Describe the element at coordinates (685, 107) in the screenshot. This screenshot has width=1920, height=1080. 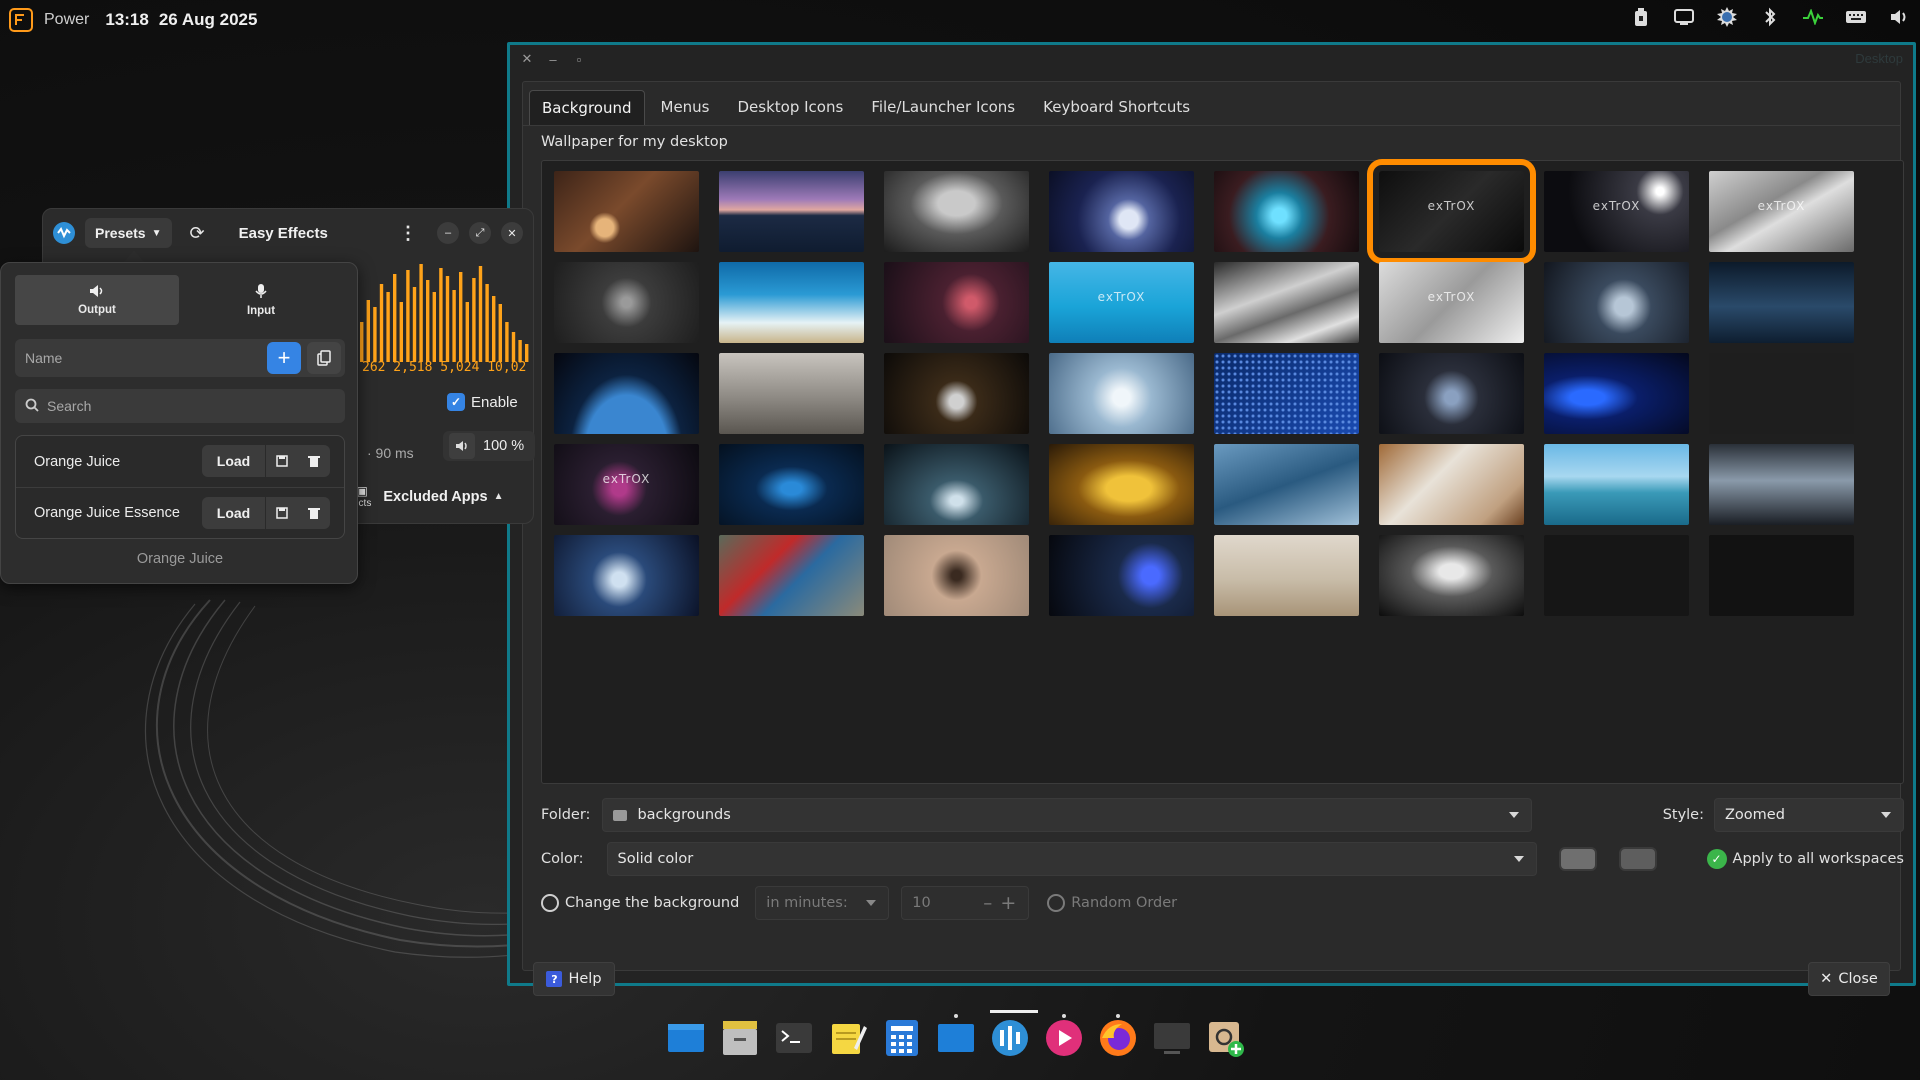
I see `tab-menus: Menus` at that location.